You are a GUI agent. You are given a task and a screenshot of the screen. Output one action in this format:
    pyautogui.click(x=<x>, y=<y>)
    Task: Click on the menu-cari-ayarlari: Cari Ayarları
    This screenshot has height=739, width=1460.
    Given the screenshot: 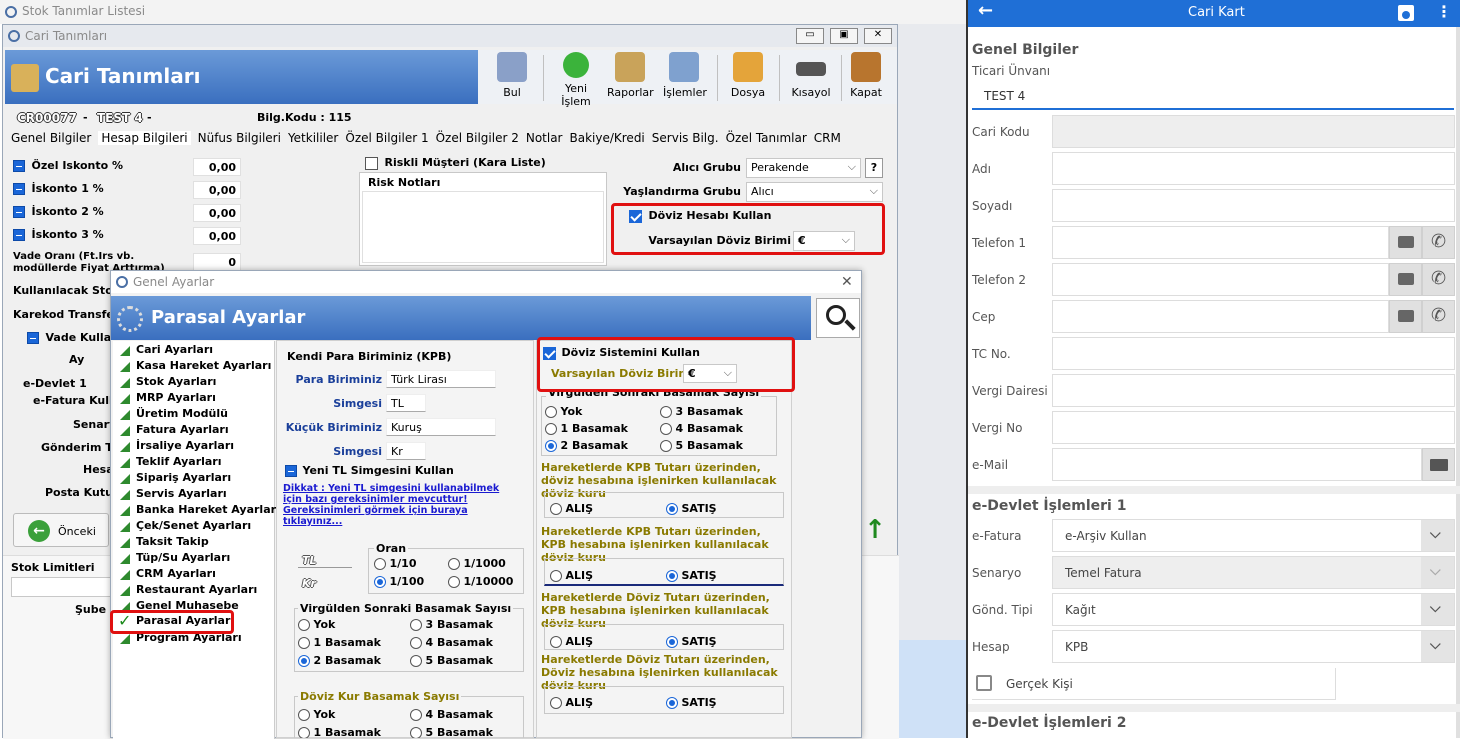 What is the action you would take?
    pyautogui.click(x=165, y=349)
    